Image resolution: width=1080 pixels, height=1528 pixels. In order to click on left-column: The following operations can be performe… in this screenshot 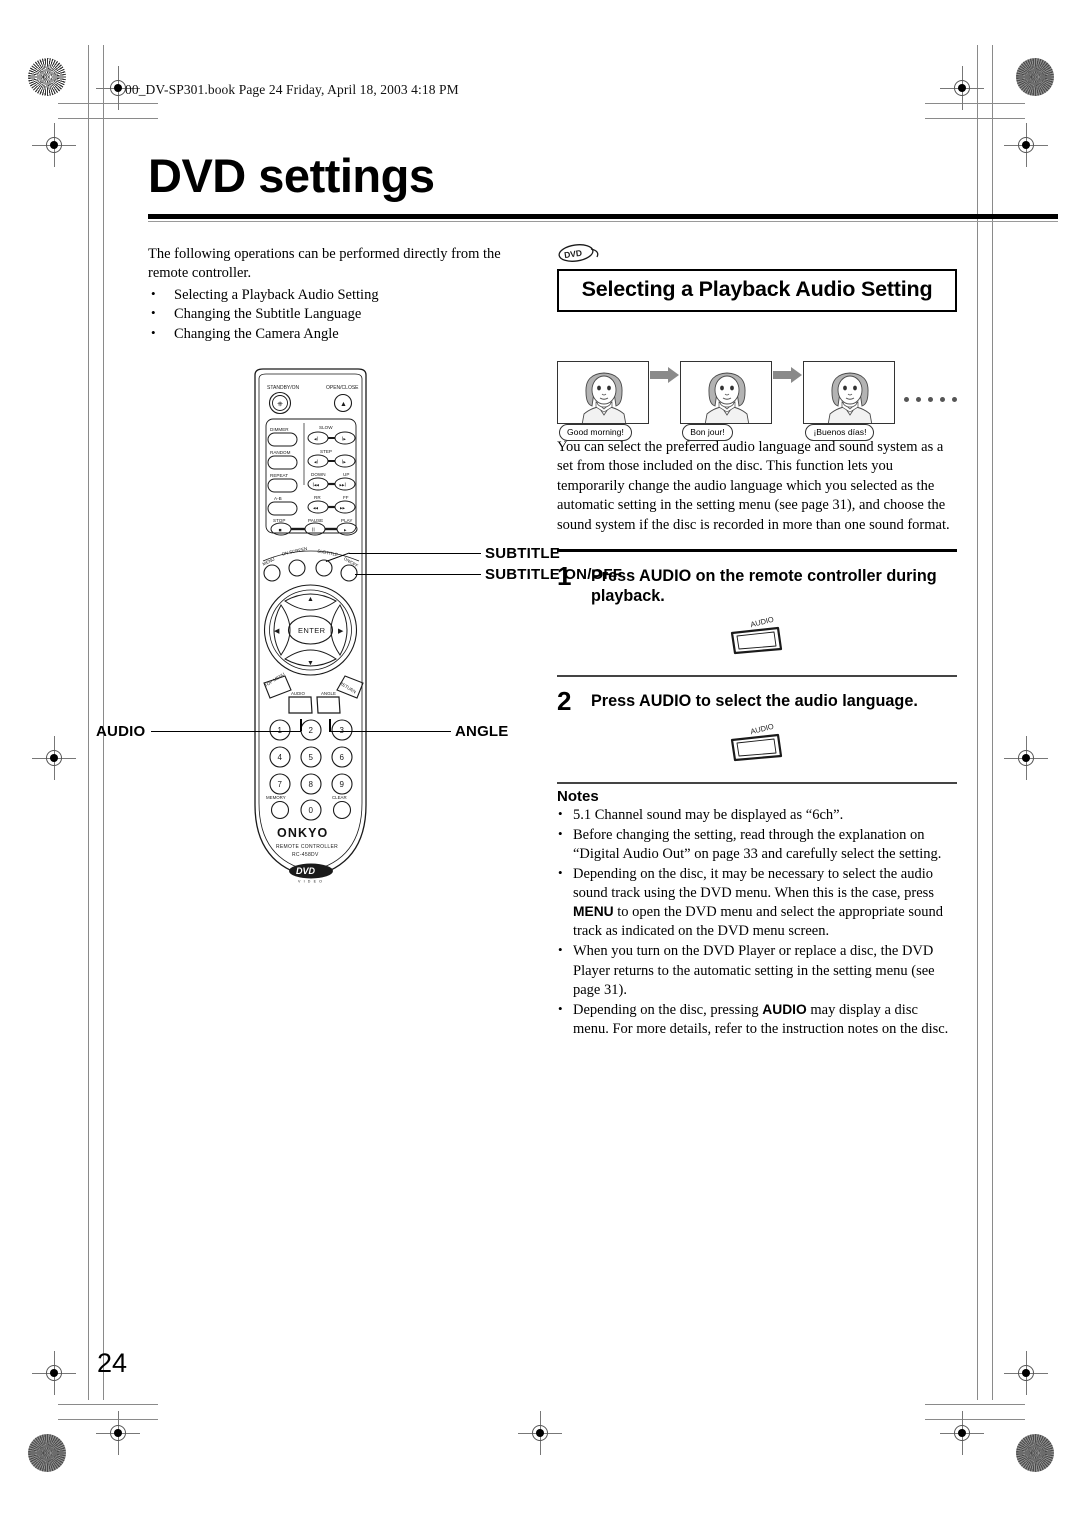, I will do `click(343, 295)`.